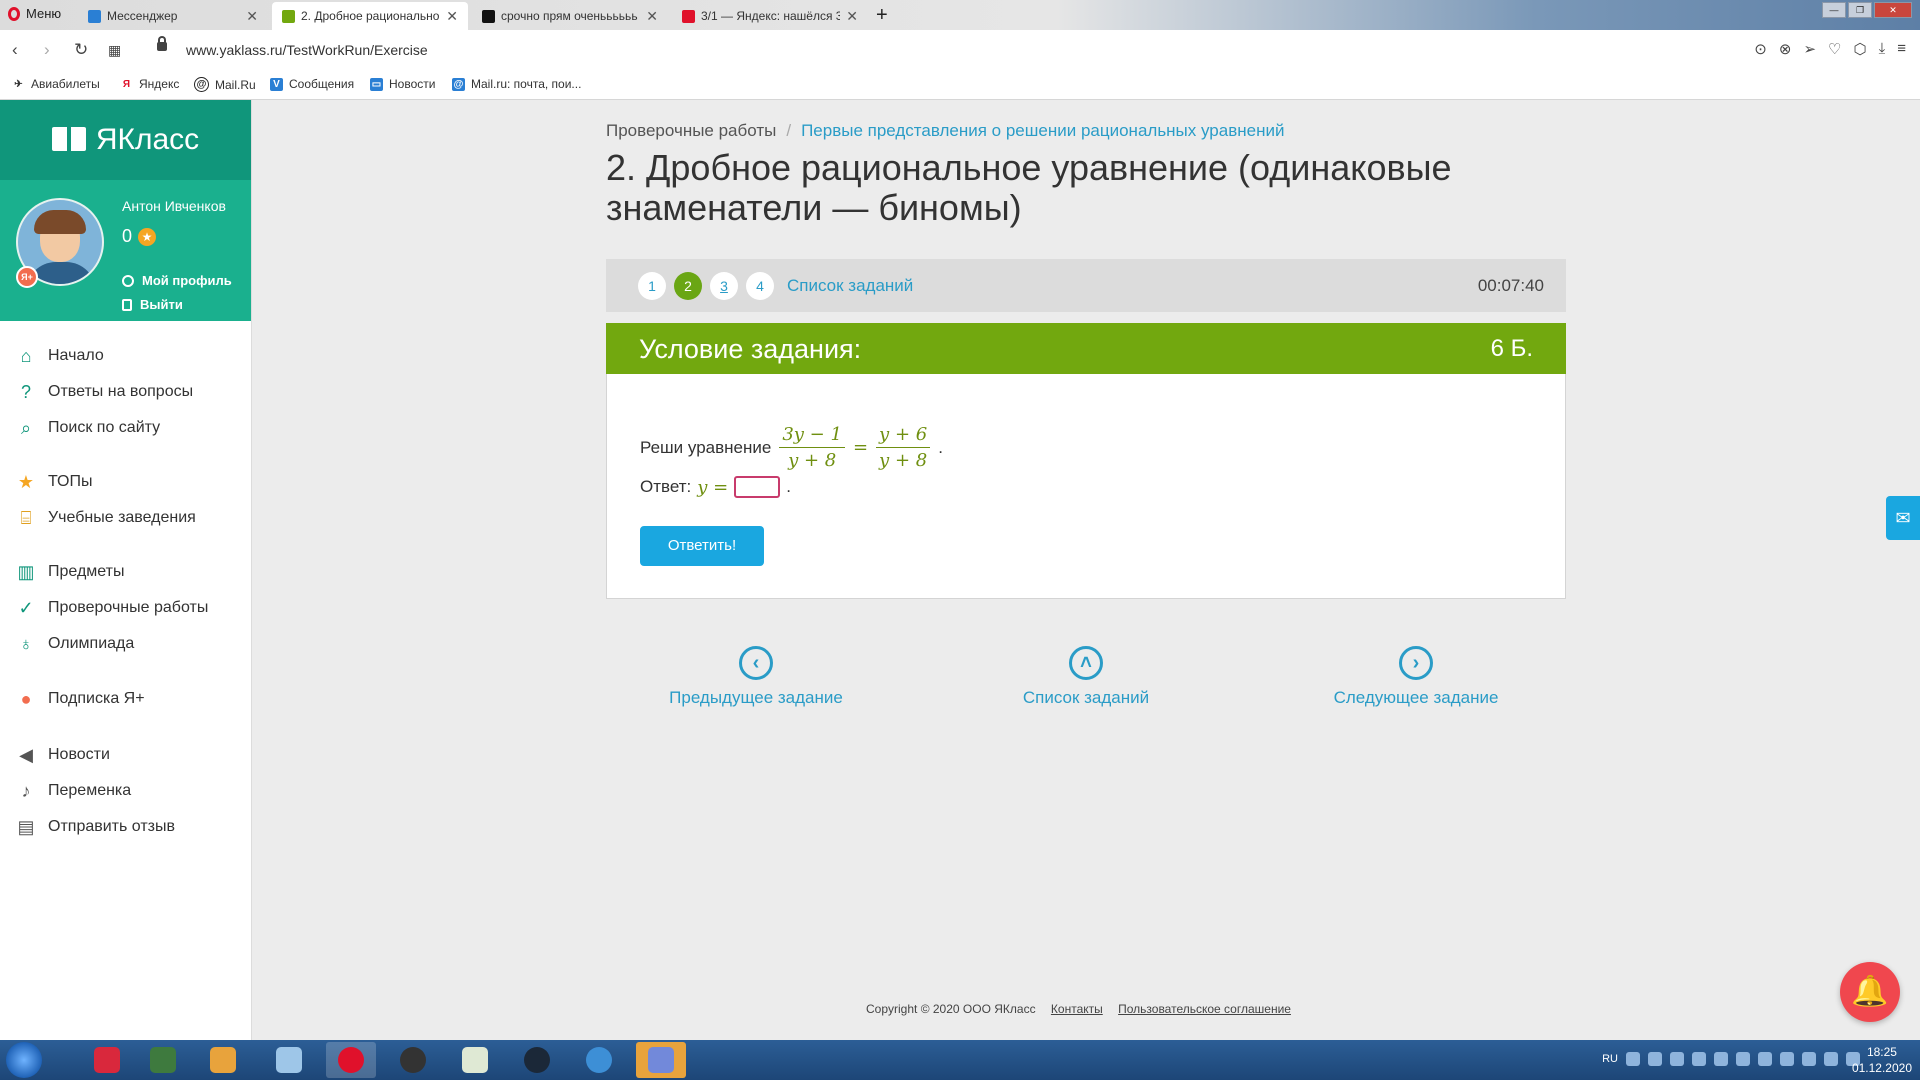  I want to click on tab-yandex: 3/1 — Яндекс: нашёлся 3 ✕, so click(770, 16).